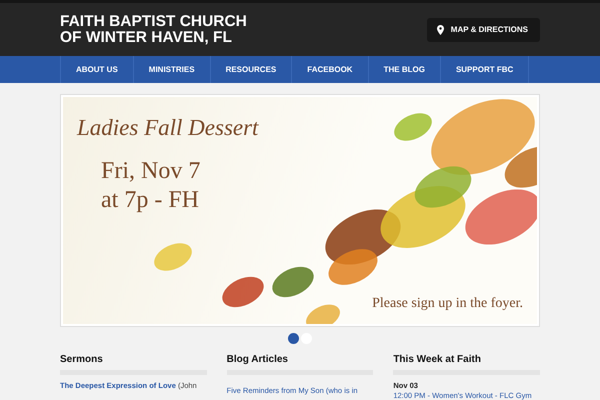  I want to click on site-title: OF WINTER HAVEN, FL, so click(146, 38).